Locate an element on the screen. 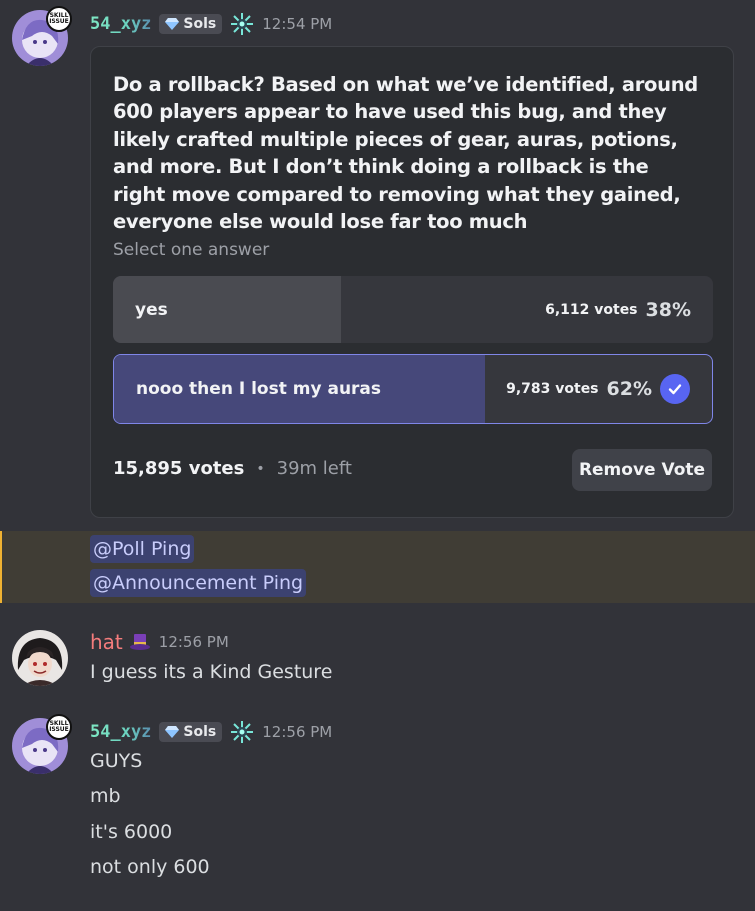  mention-announcement-ping: @Announcement Ping is located at coordinates (198, 583).